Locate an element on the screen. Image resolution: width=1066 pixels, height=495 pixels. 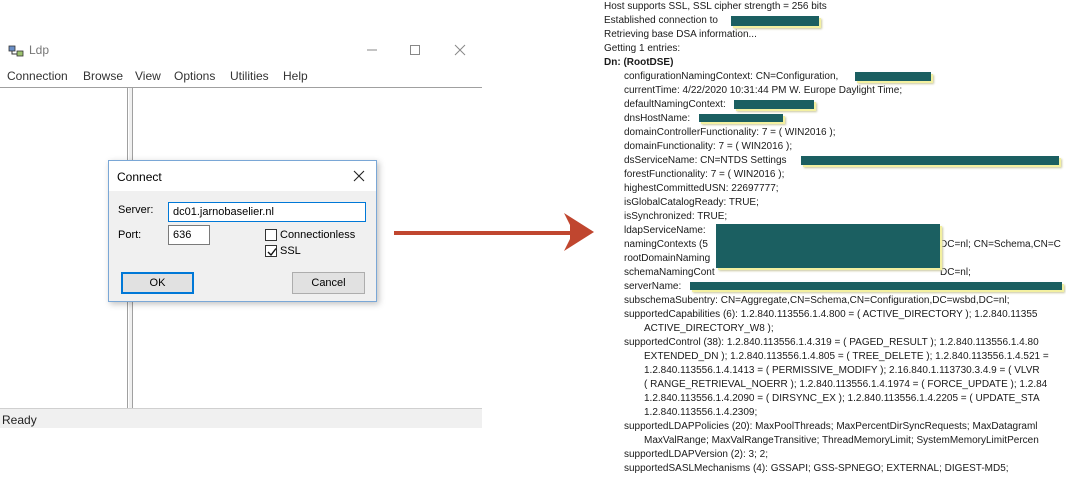
status-text: Ready is located at coordinates (19, 420).